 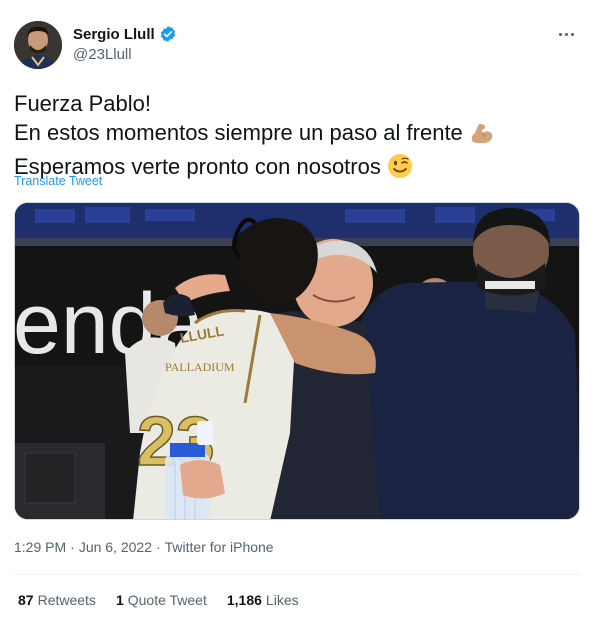 What do you see at coordinates (114, 34) in the screenshot?
I see `display-name: Sergio Llull` at bounding box center [114, 34].